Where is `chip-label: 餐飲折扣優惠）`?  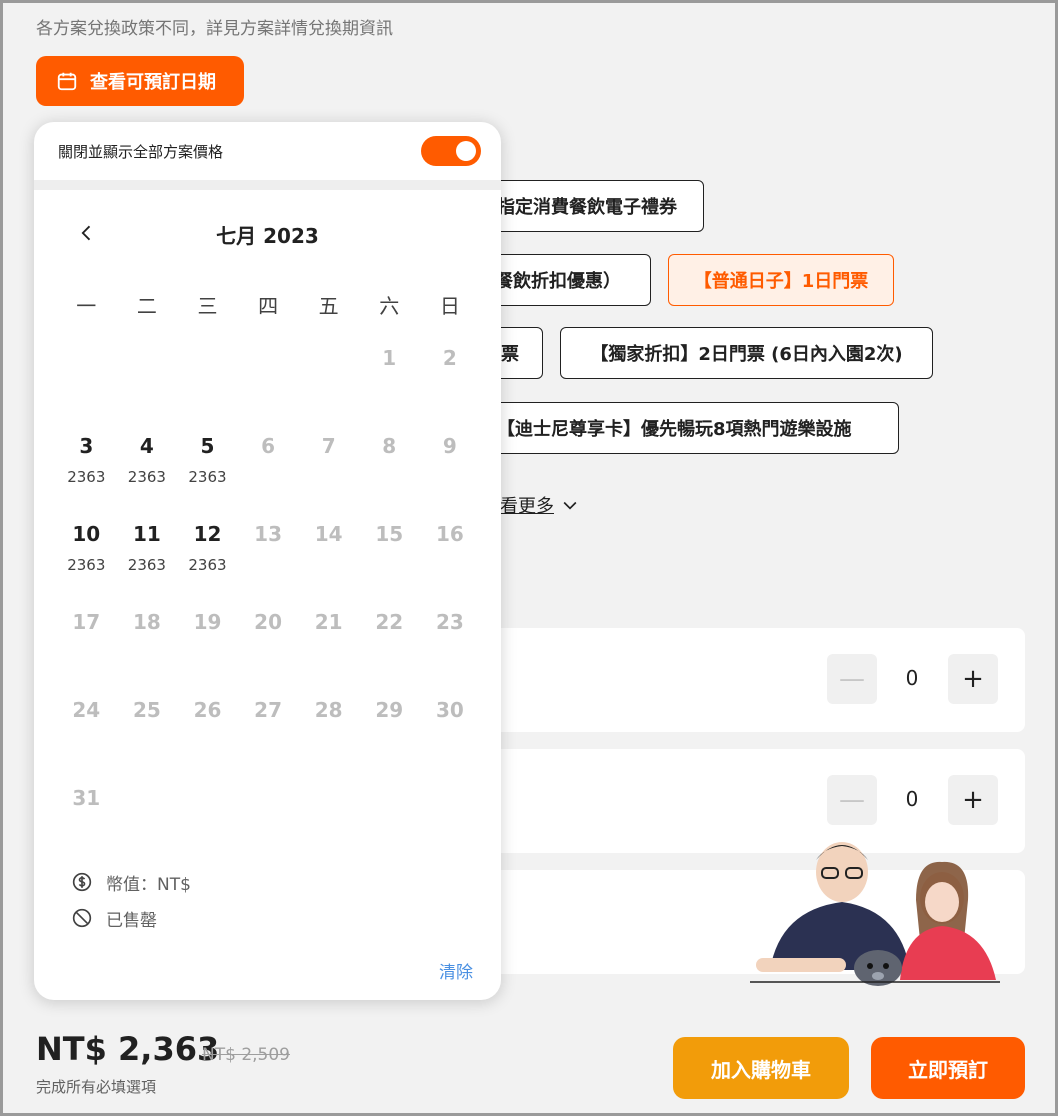
chip-label: 餐飲折扣優惠） is located at coordinates (558, 281).